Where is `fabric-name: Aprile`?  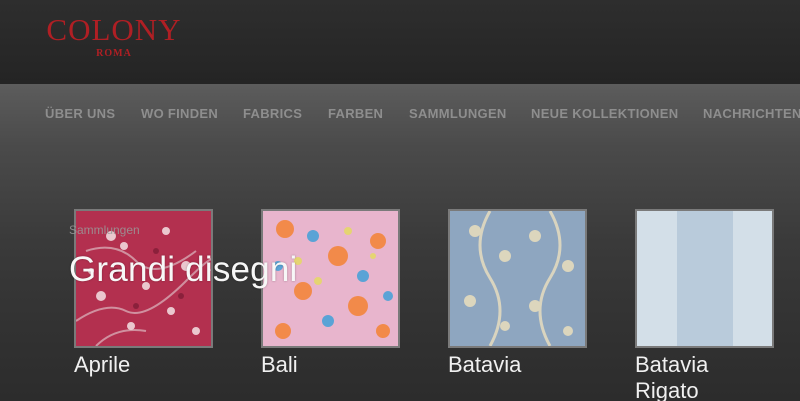 fabric-name: Aprile is located at coordinates (144, 365).